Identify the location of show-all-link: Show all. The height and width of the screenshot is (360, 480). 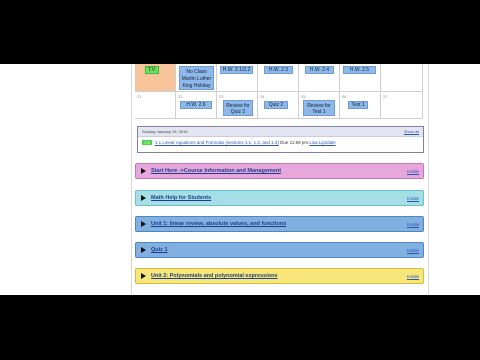
(411, 131).